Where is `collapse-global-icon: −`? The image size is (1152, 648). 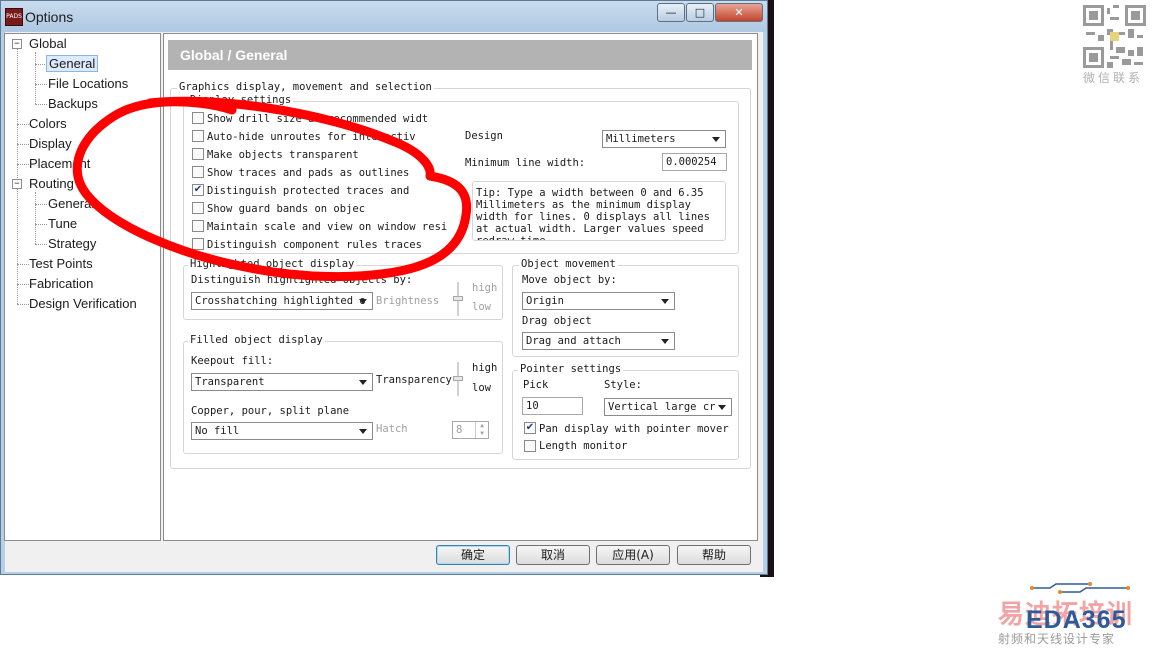 collapse-global-icon: − is located at coordinates (17, 44).